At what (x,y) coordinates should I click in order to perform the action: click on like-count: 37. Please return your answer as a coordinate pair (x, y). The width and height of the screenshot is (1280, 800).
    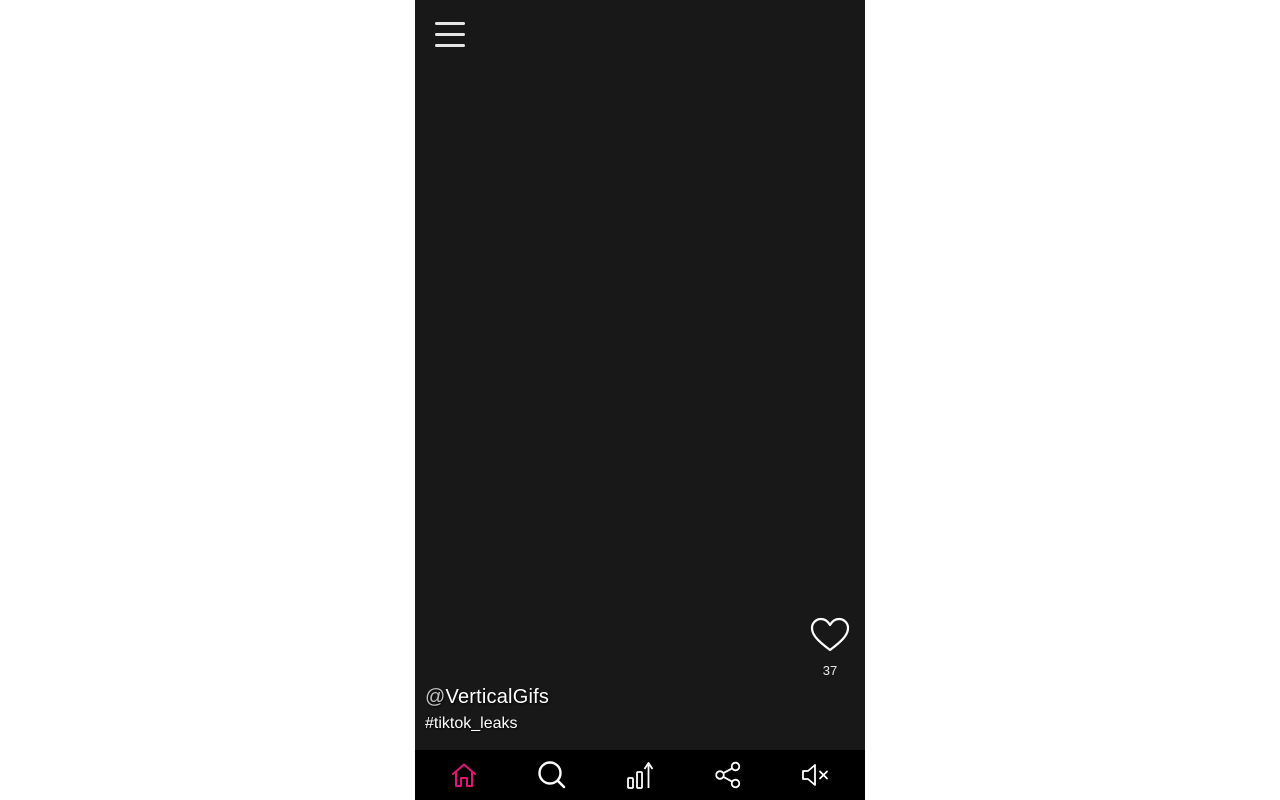
    Looking at the image, I should click on (830, 670).